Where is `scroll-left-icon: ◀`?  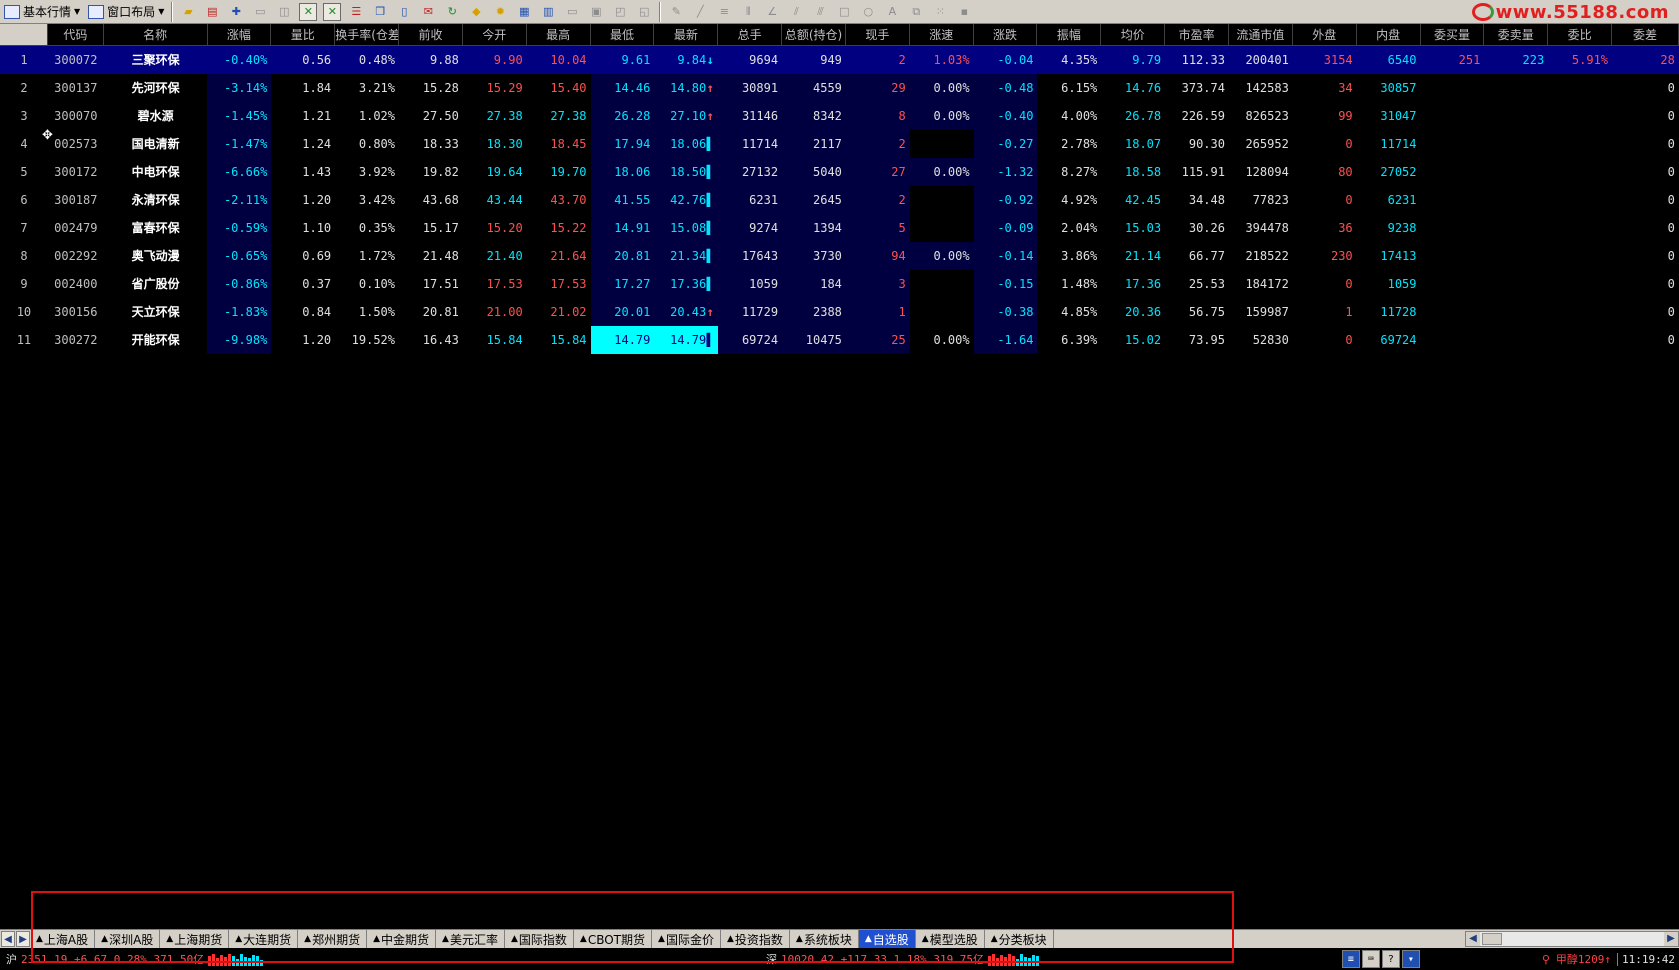
scroll-left-icon: ◀ is located at coordinates (1473, 939).